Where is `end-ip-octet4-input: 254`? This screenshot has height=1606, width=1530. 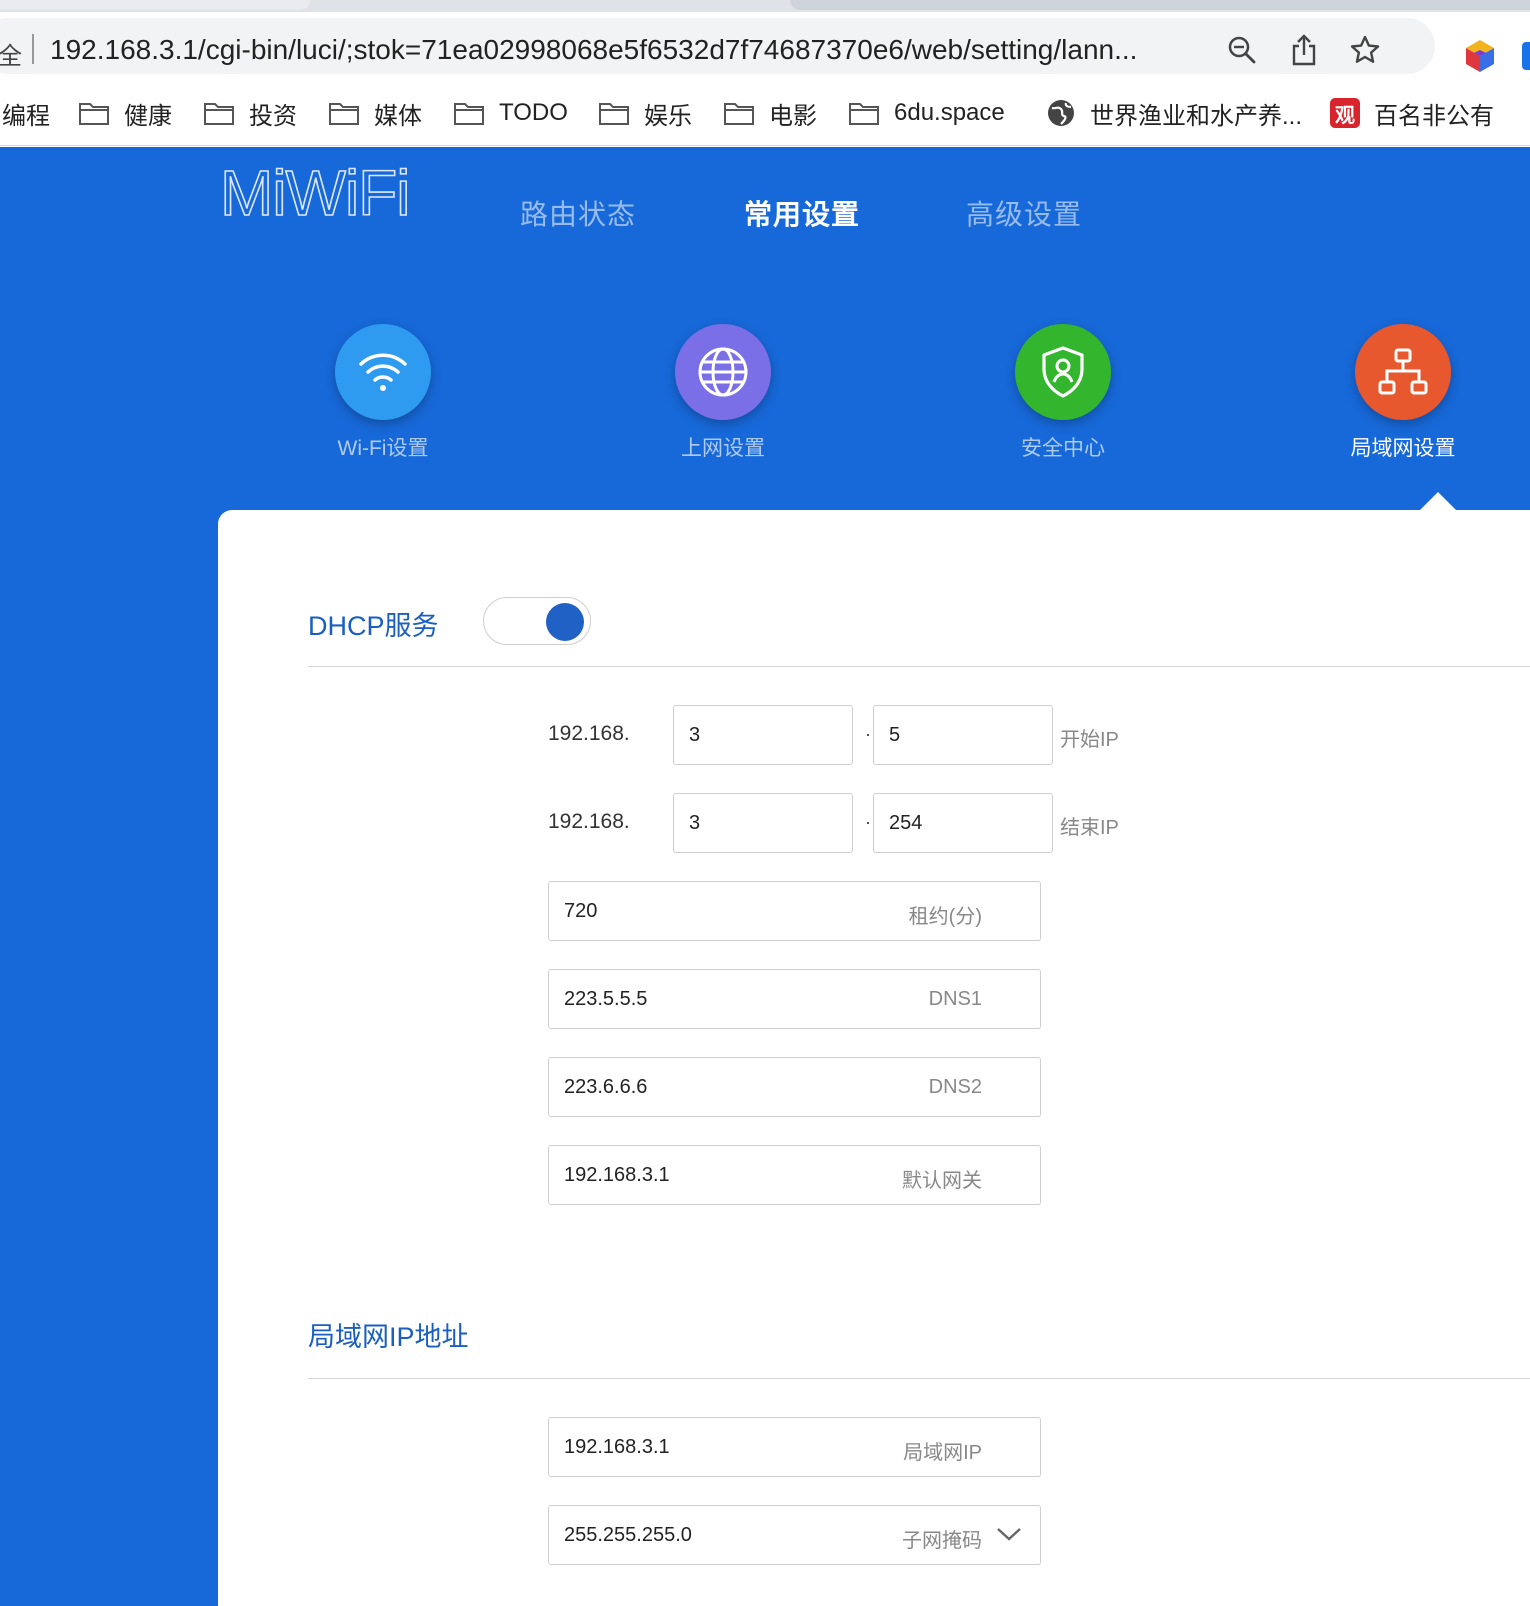 end-ip-octet4-input: 254 is located at coordinates (963, 823).